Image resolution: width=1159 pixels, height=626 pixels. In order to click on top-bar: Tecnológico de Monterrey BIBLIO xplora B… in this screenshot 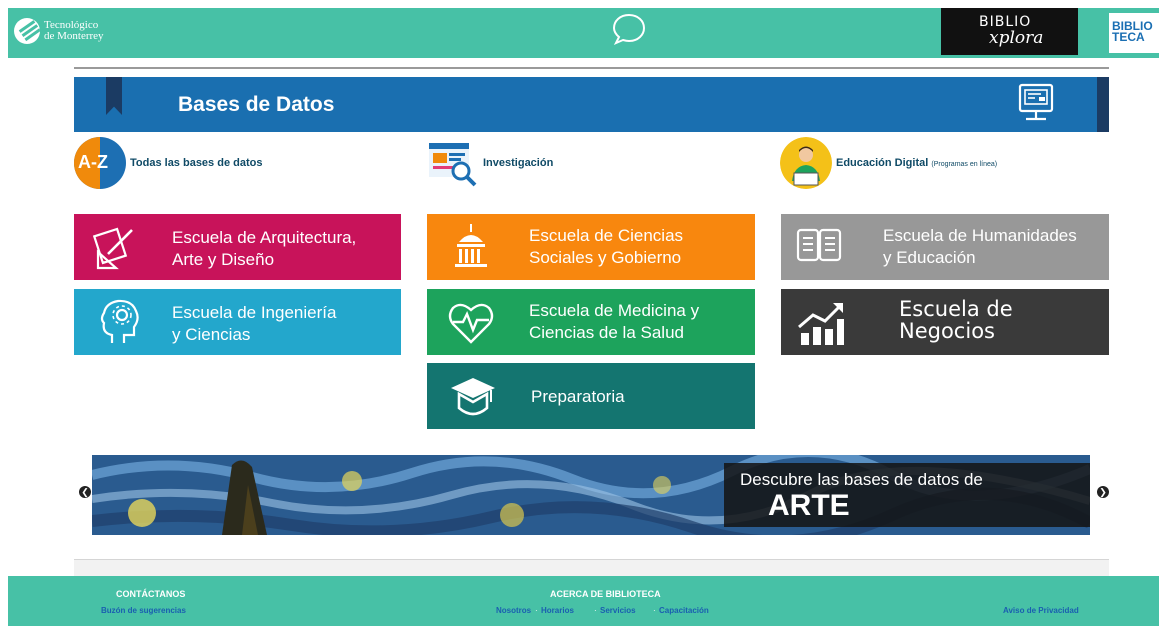, I will do `click(583, 33)`.